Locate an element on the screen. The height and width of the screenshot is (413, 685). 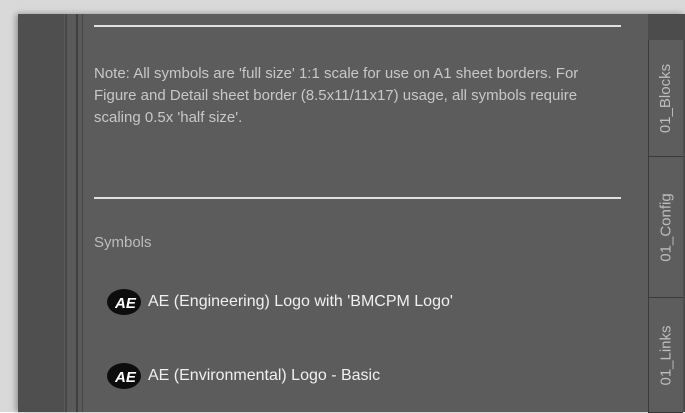
tab-label: 01_Blocks is located at coordinates (666, 98).